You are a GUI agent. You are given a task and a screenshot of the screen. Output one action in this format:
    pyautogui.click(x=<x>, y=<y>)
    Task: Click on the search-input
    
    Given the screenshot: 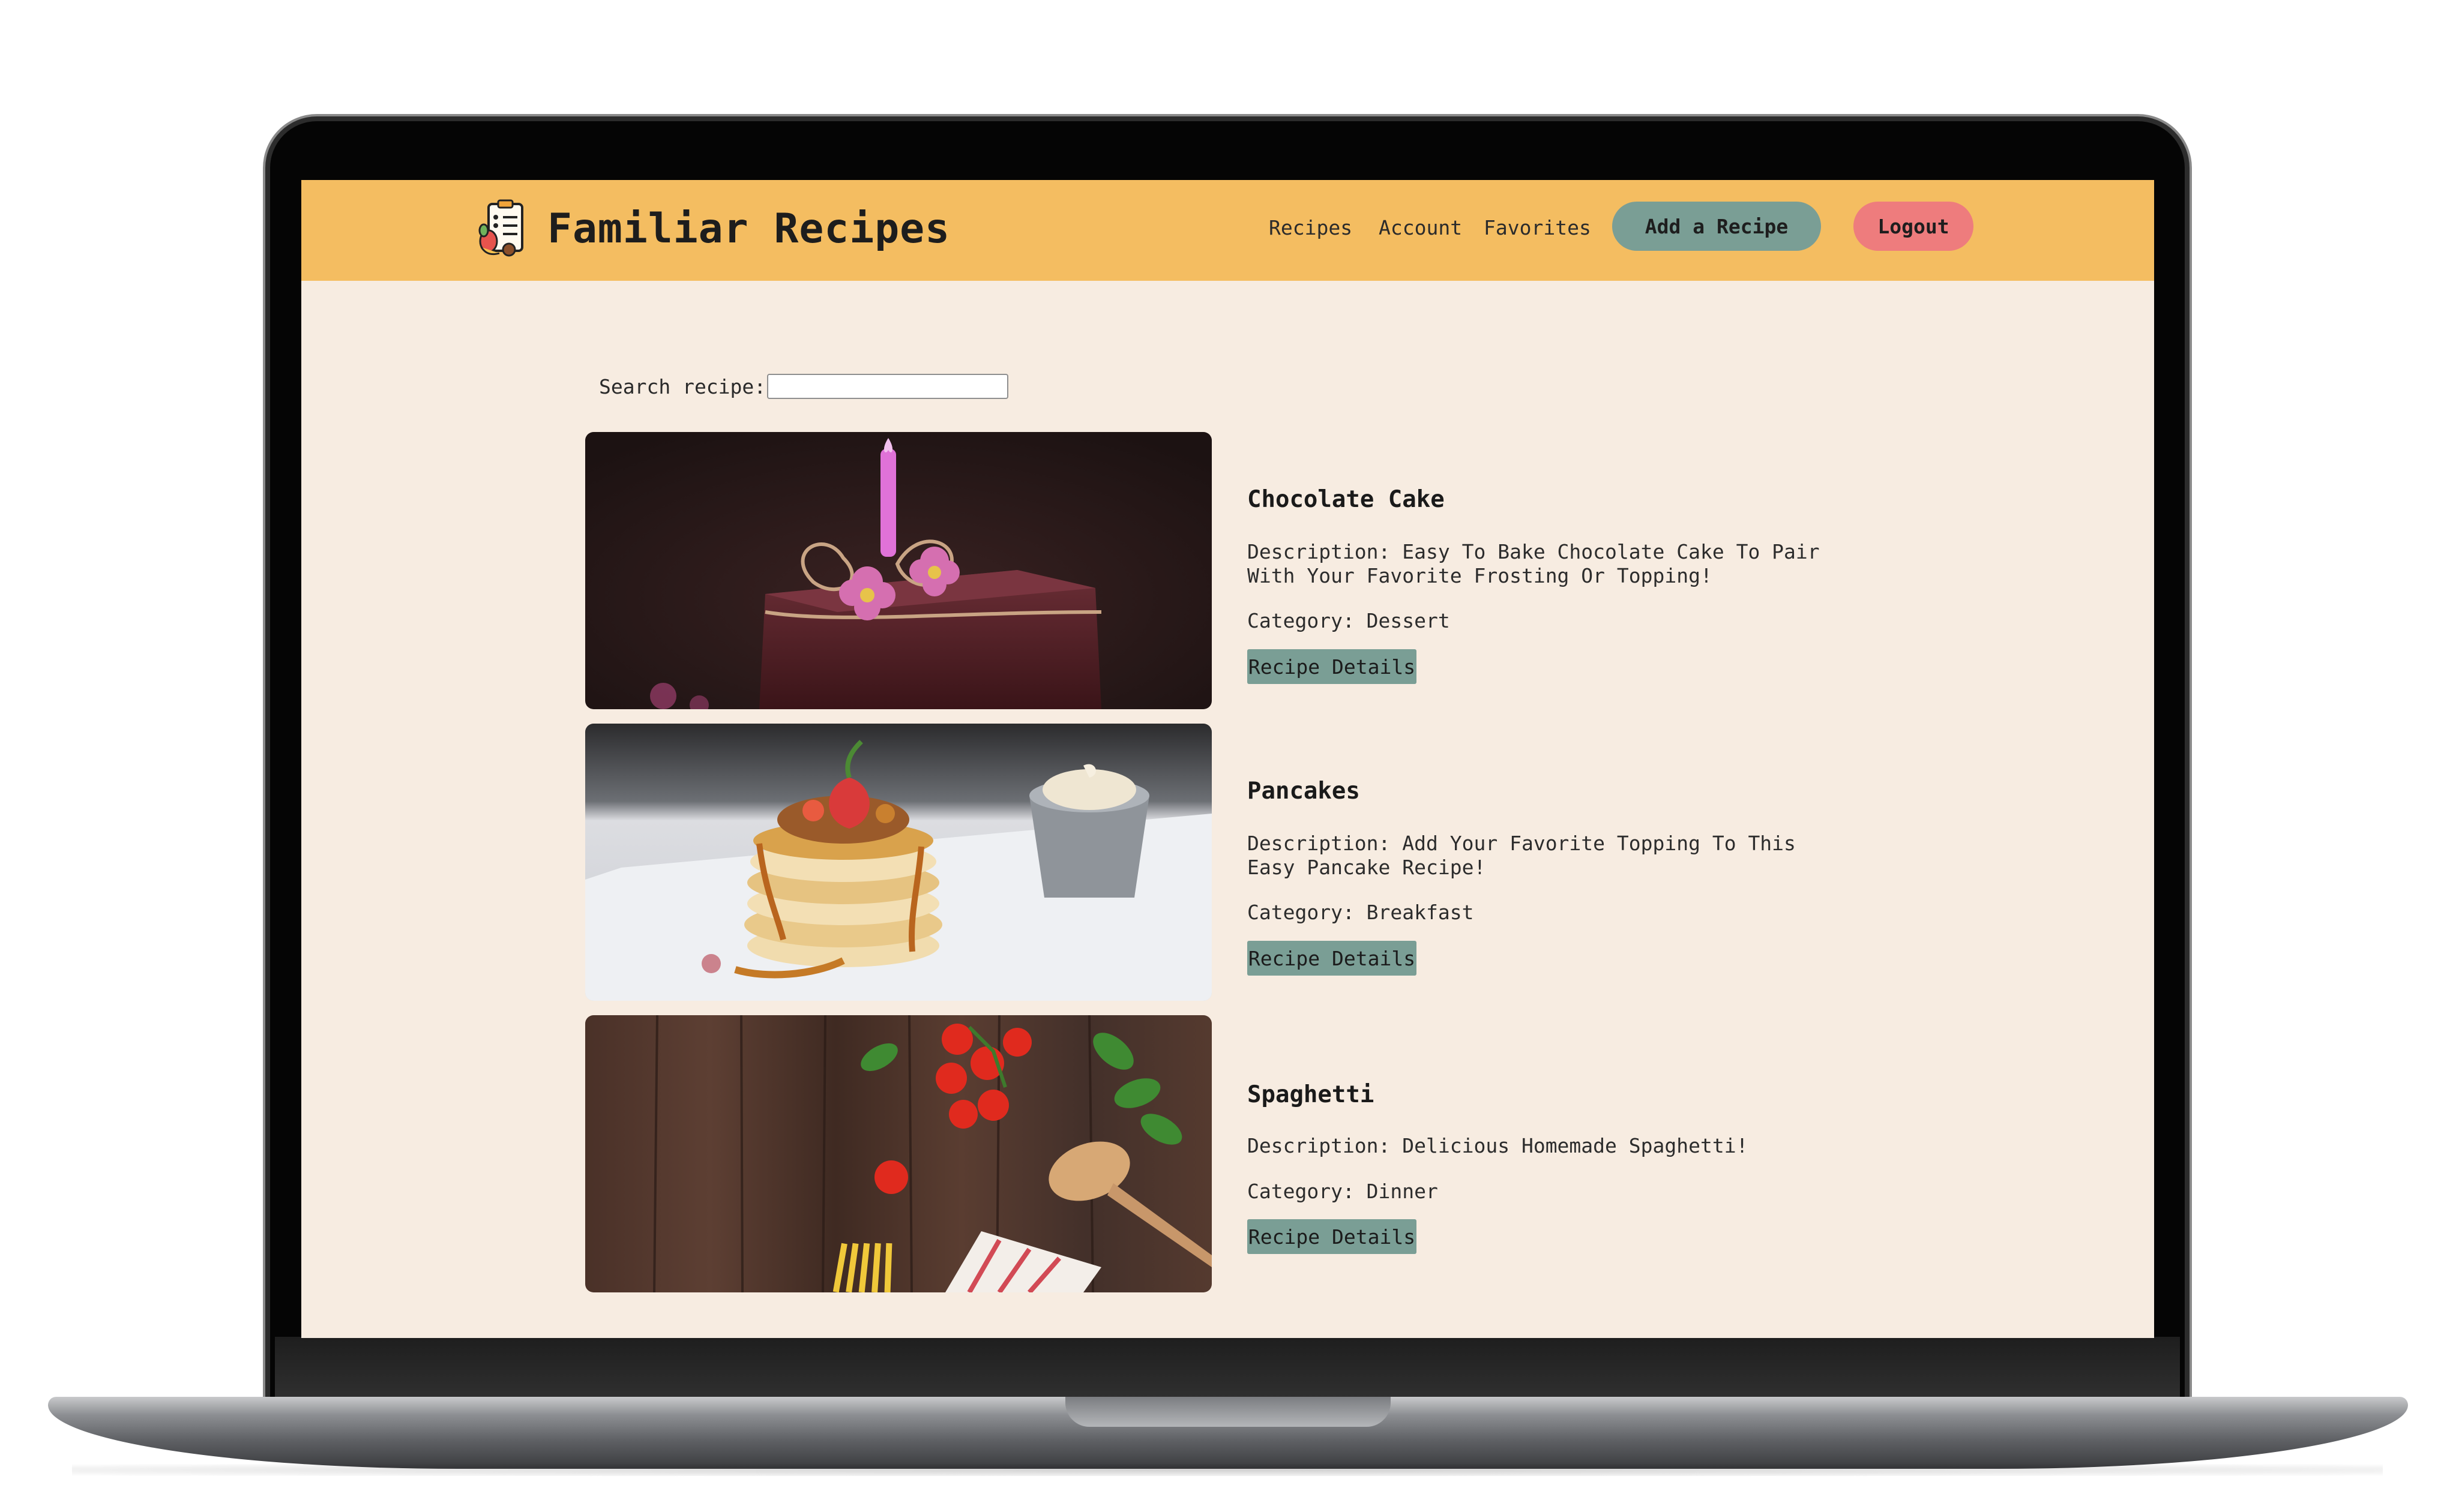 What is the action you would take?
    pyautogui.click(x=888, y=387)
    